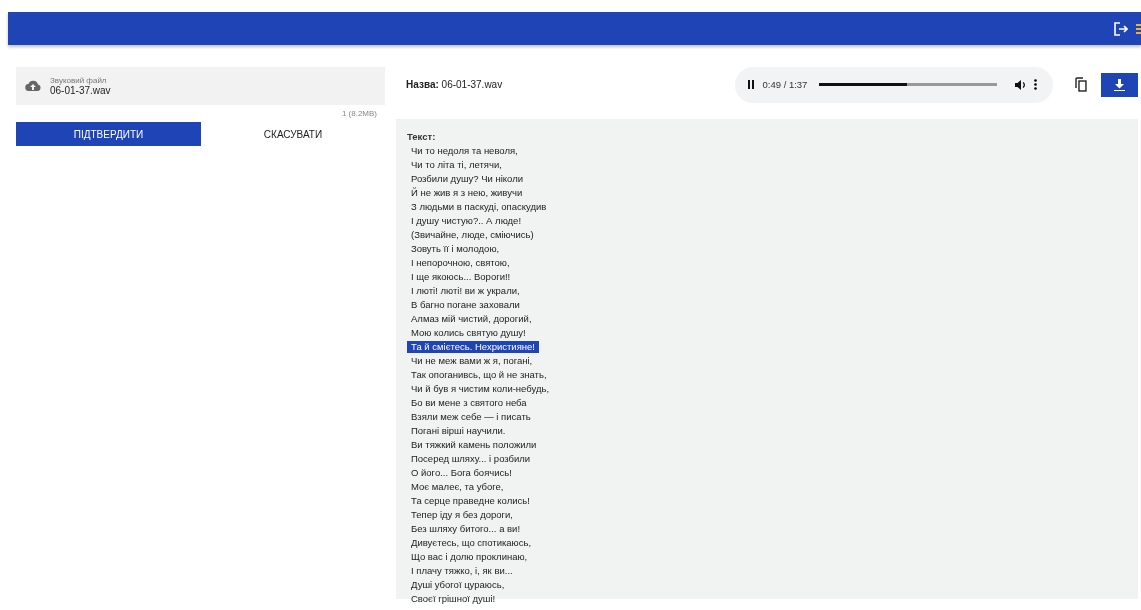  Describe the element at coordinates (468, 333) in the screenshot. I see `text-line: Мою колись святую душу!` at that location.